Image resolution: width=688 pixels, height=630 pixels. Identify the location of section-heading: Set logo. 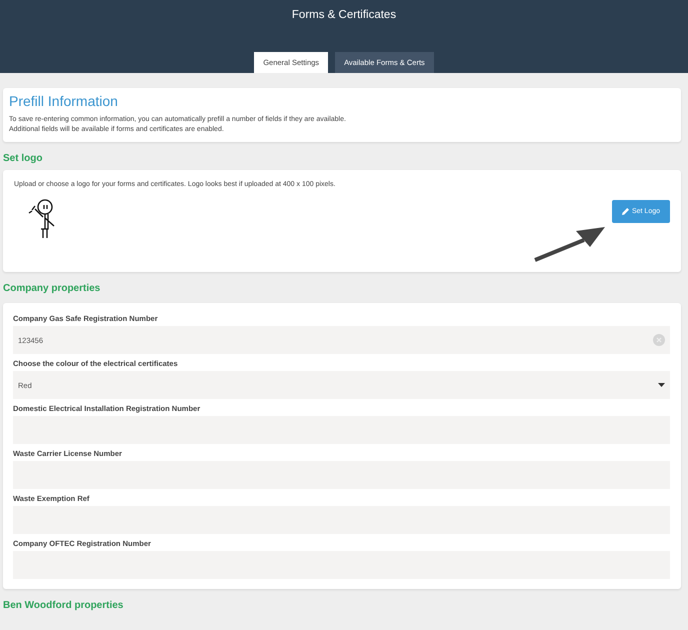
(23, 159).